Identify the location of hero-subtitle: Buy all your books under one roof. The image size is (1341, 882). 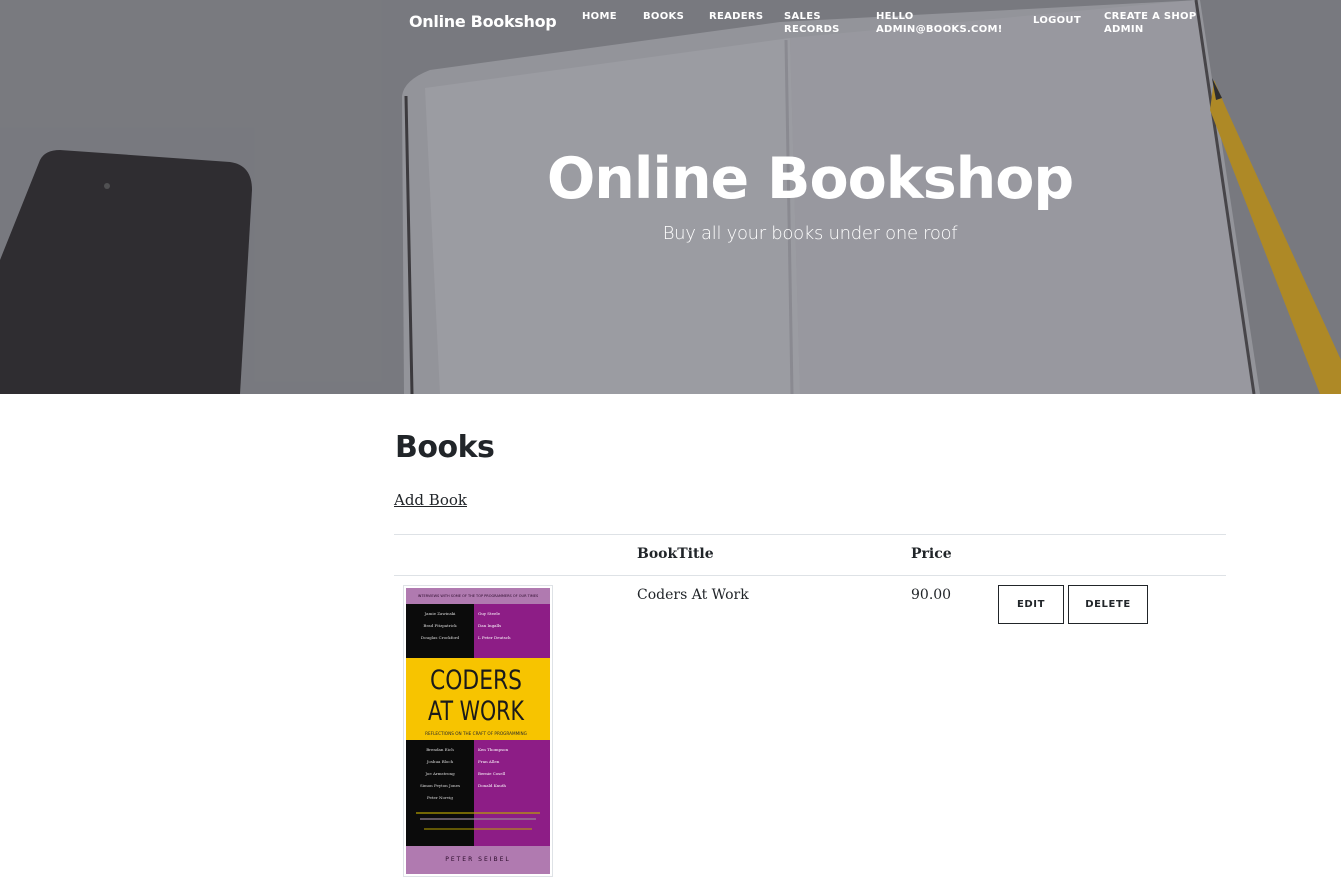
(810, 233).